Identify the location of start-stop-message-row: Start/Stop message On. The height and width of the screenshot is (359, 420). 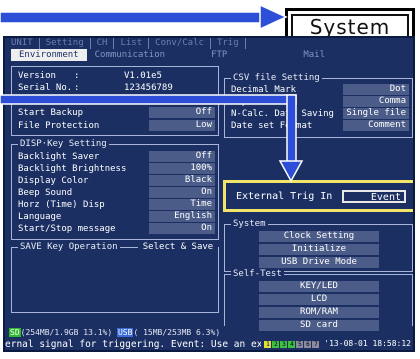
(115, 229).